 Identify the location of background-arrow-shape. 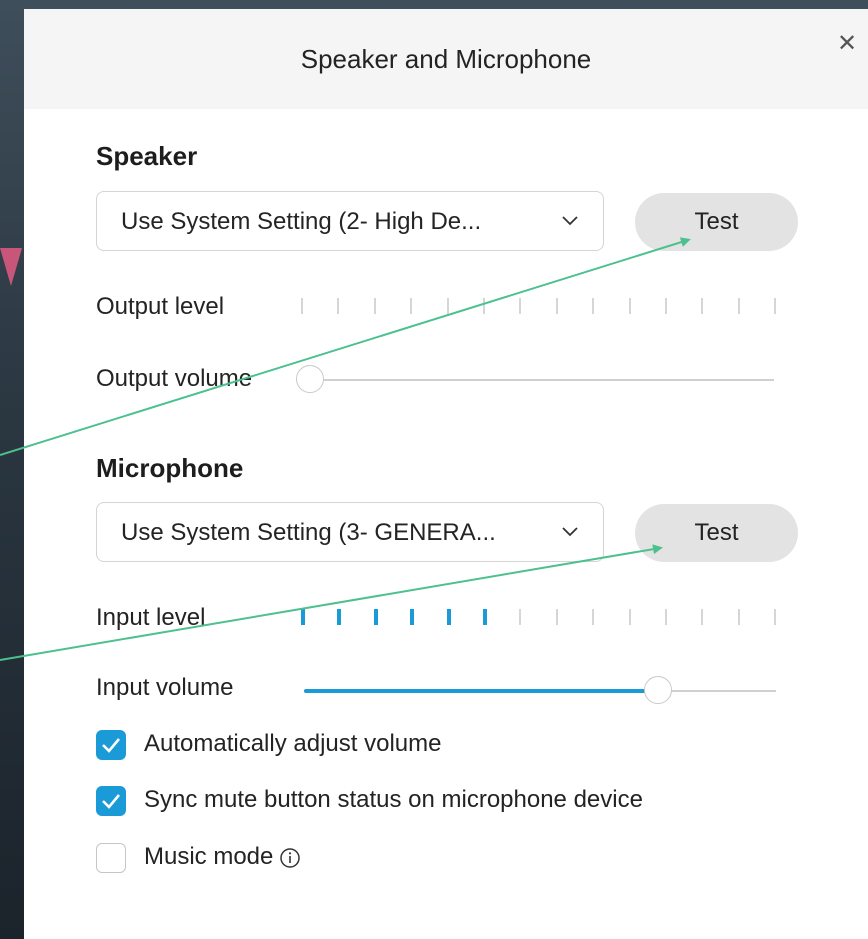
(11, 267).